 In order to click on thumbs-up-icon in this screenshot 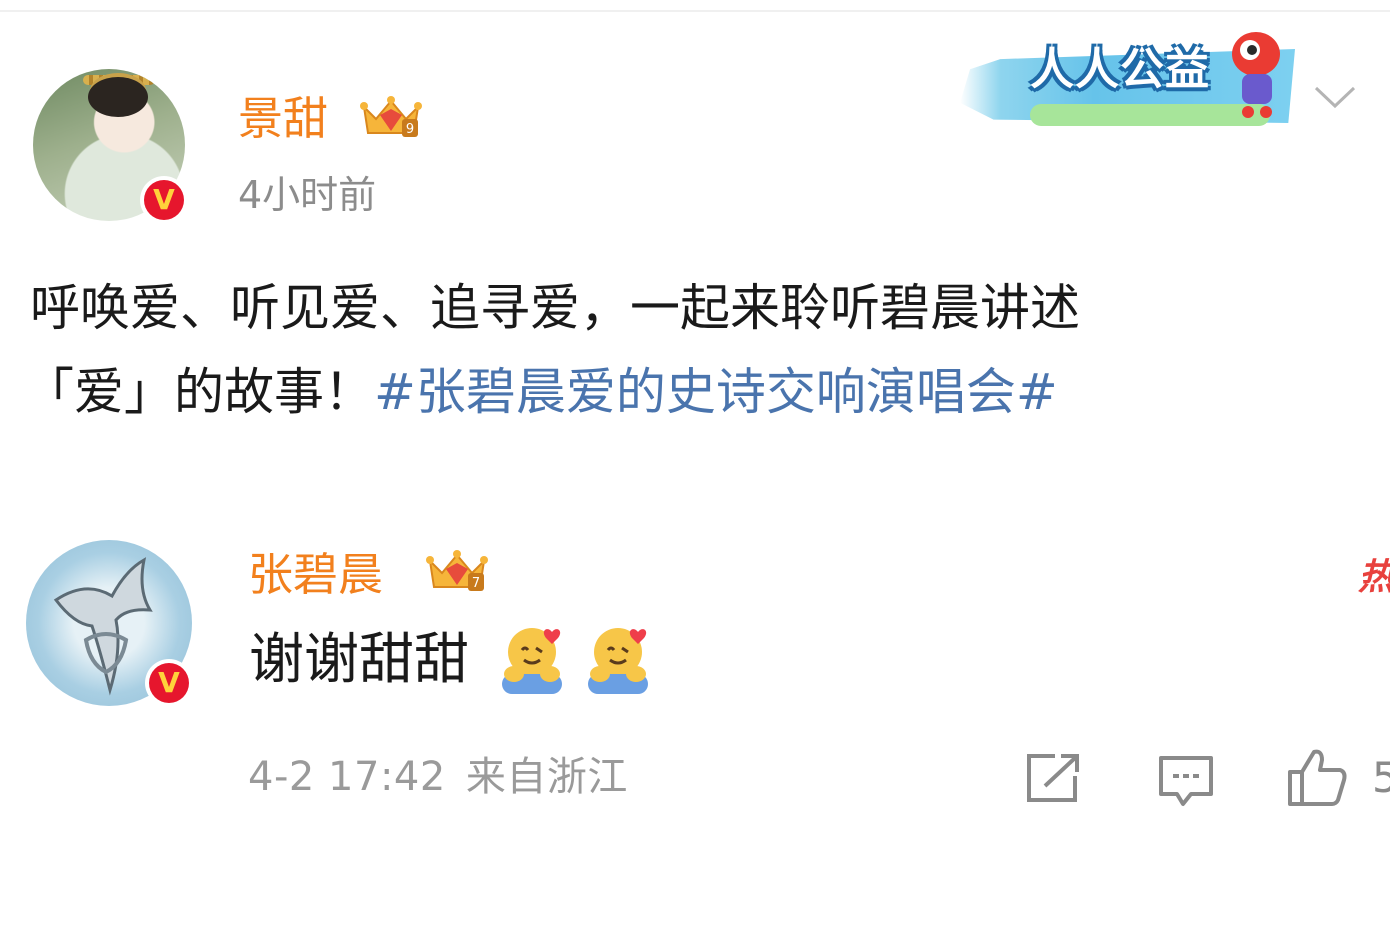, I will do `click(1318, 777)`.